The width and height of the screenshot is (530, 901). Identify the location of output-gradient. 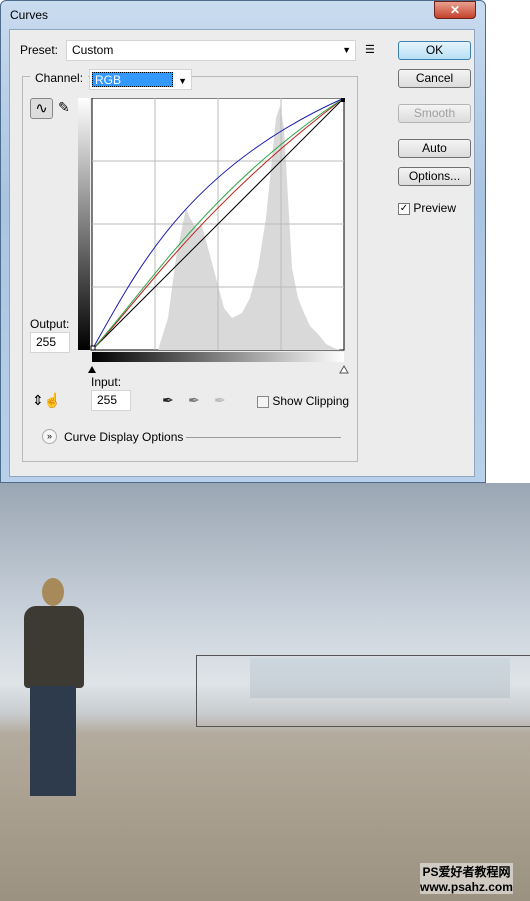
(84, 224).